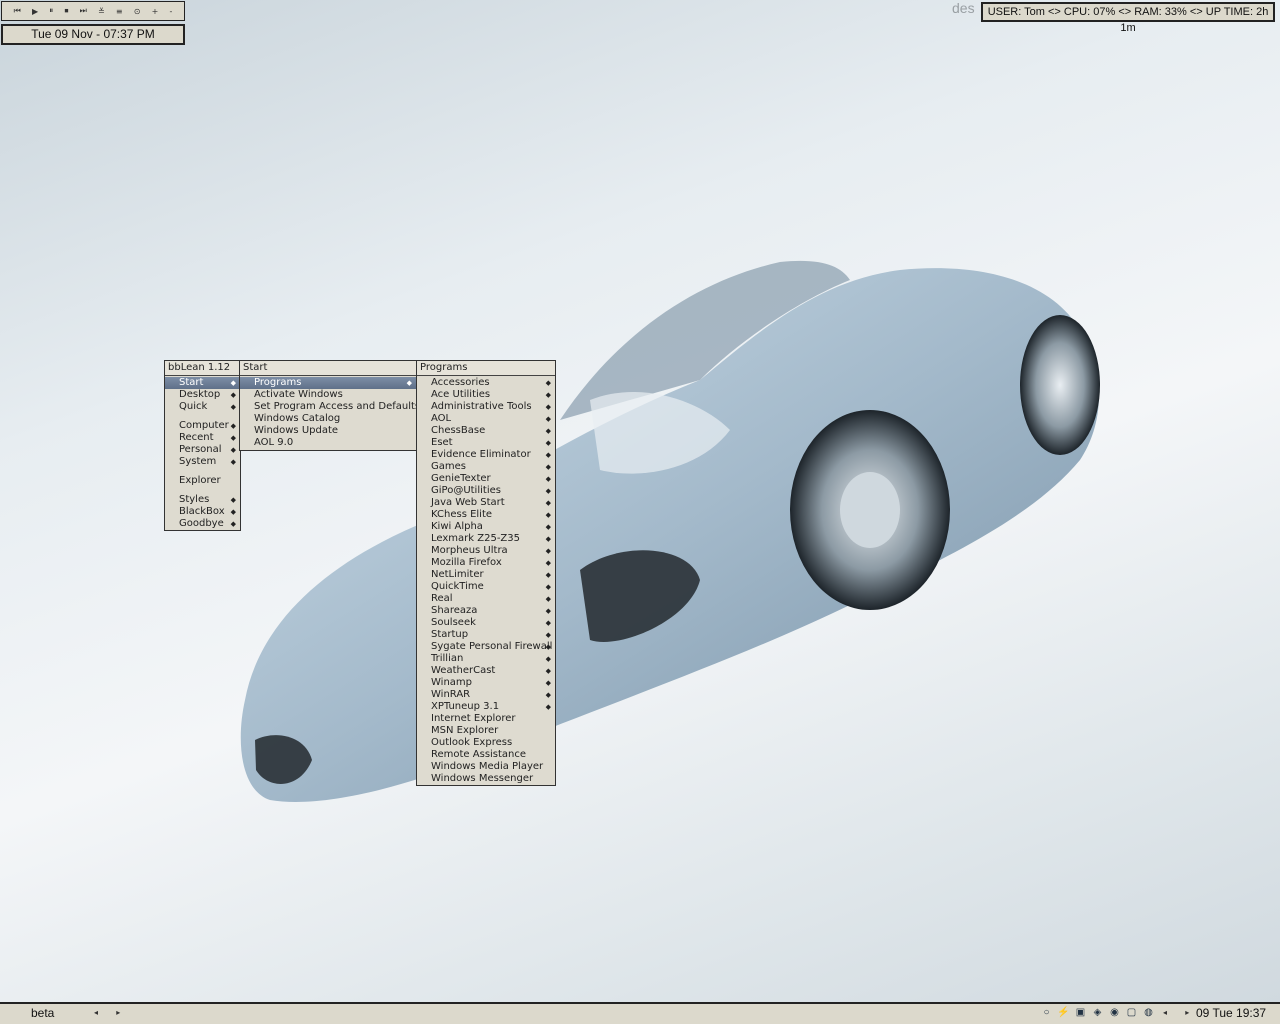  What do you see at coordinates (111, 1012) in the screenshot?
I see `workspace-nav-arrows: ◂ ▸` at bounding box center [111, 1012].